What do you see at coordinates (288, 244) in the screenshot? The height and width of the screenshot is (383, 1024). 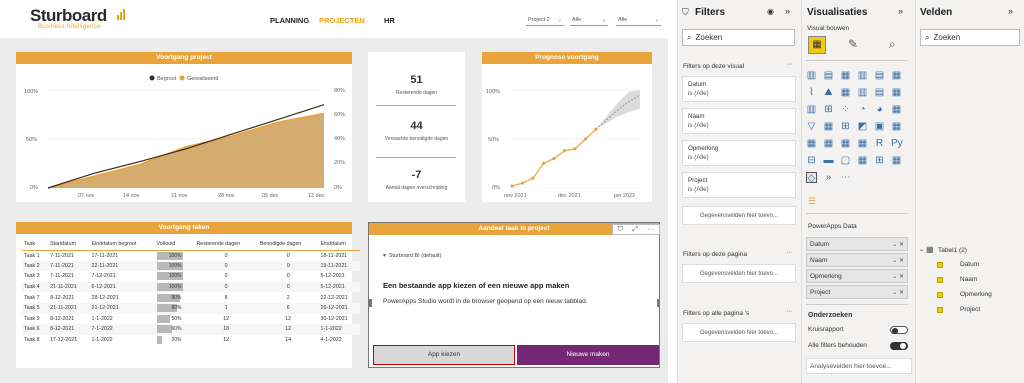 I see `column-header: Benodigde dagen` at bounding box center [288, 244].